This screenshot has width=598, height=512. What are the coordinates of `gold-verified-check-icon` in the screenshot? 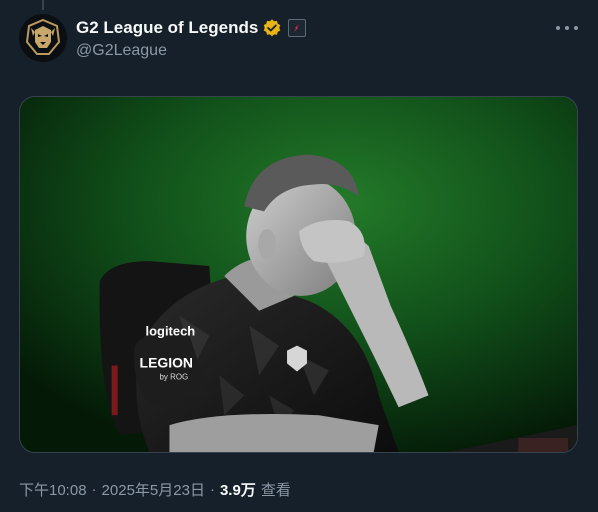 It's located at (272, 28).